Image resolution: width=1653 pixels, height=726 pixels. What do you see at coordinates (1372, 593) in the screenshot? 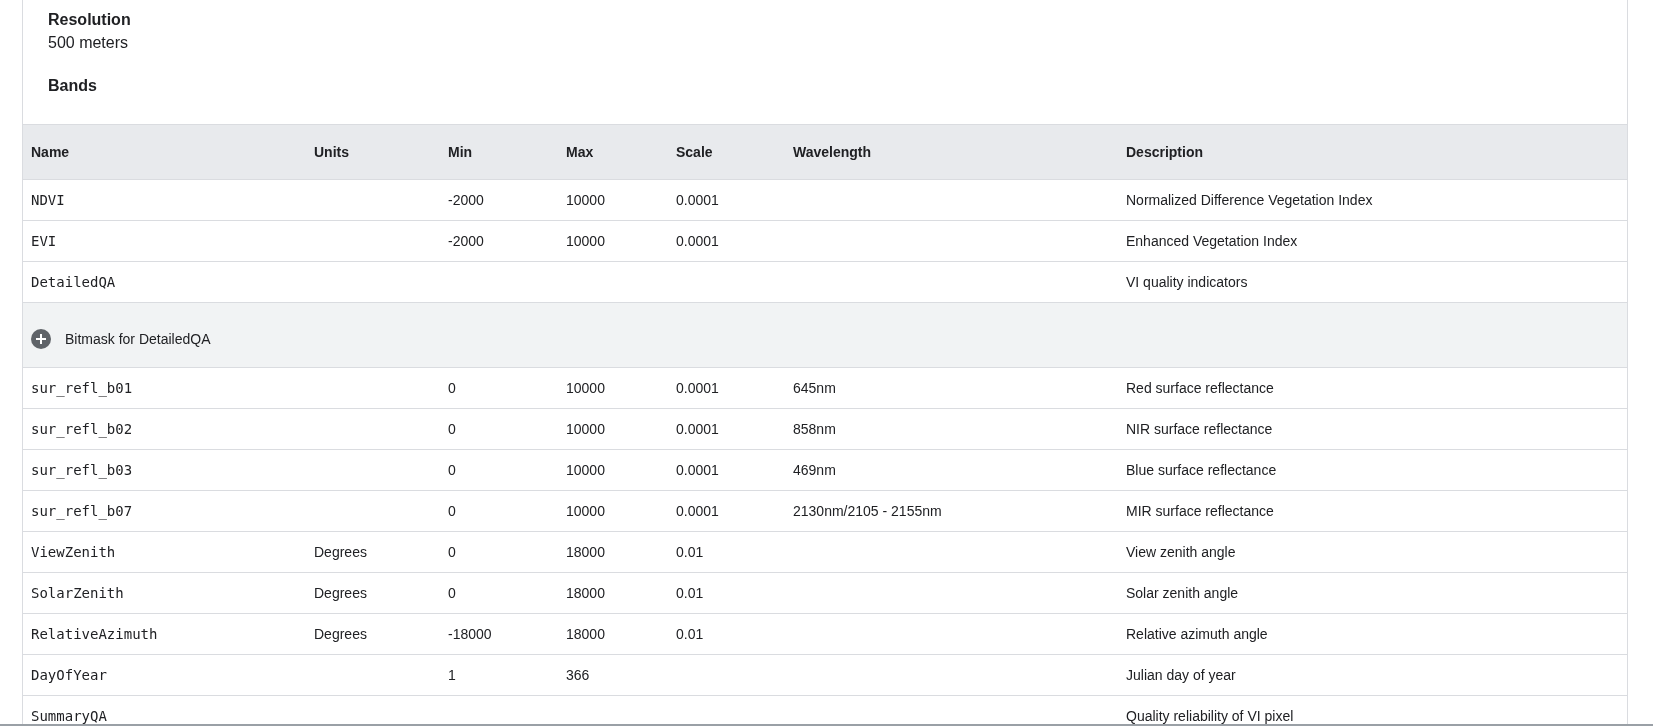
I see `table-cell: Solar zenith angle` at bounding box center [1372, 593].